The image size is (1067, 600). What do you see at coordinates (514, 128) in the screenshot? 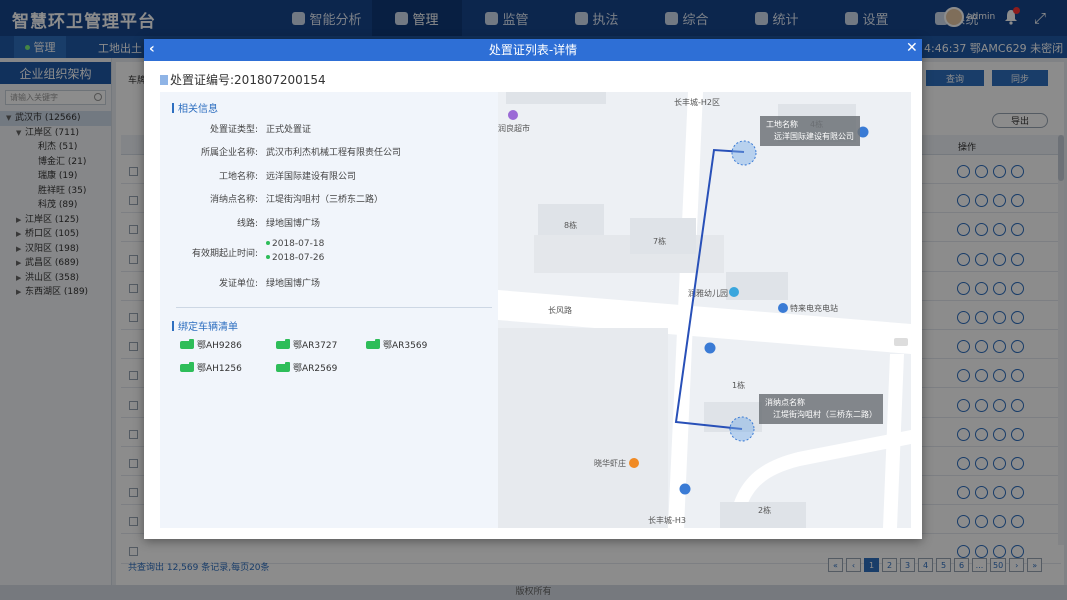
I see `map-label: 润良超市` at bounding box center [514, 128].